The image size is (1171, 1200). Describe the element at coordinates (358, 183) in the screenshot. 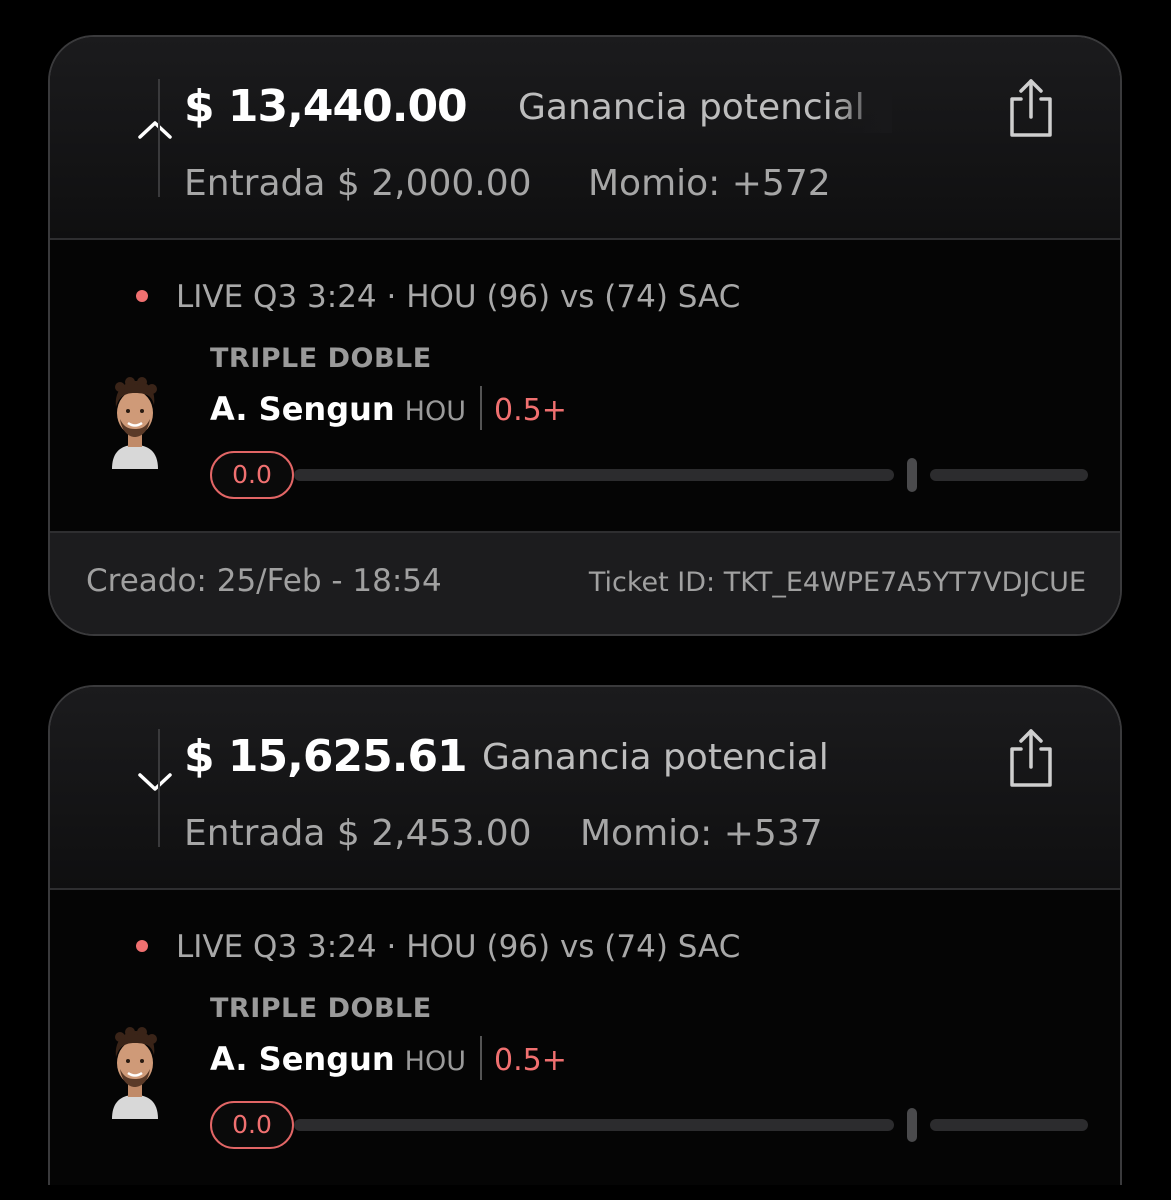

I see `stake-amount: Entrada $ 2,000.00` at that location.